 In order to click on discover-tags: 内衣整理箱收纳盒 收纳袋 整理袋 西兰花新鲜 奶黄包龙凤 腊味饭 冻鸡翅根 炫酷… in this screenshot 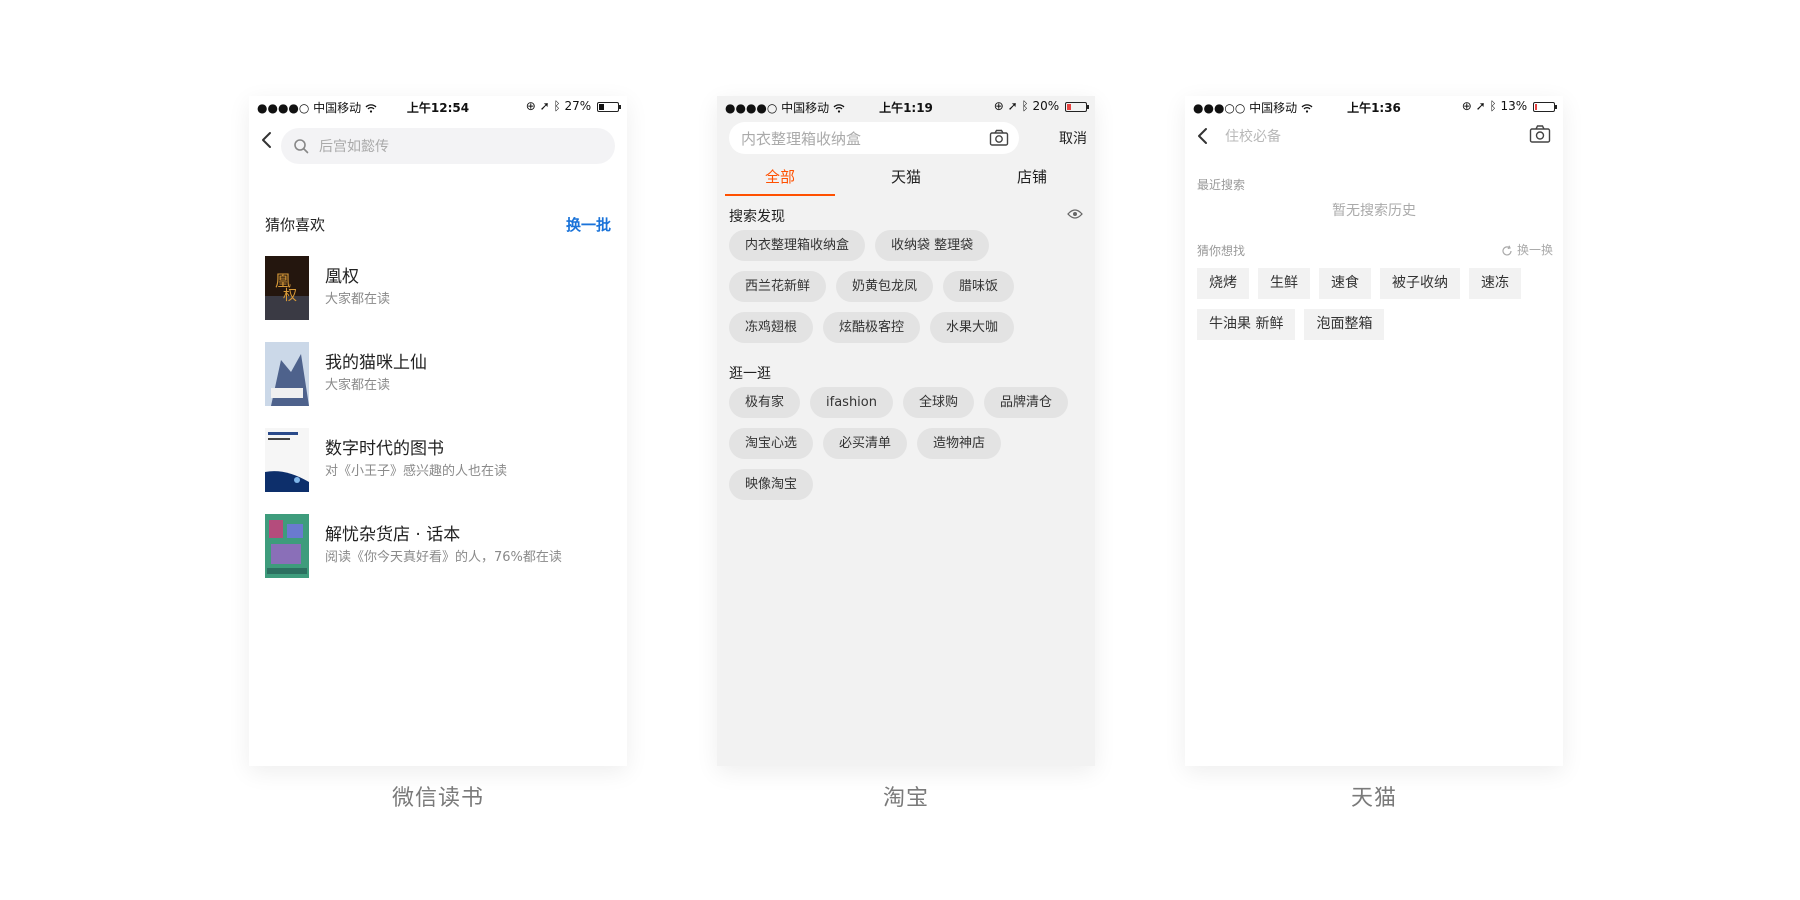, I will do `click(906, 286)`.